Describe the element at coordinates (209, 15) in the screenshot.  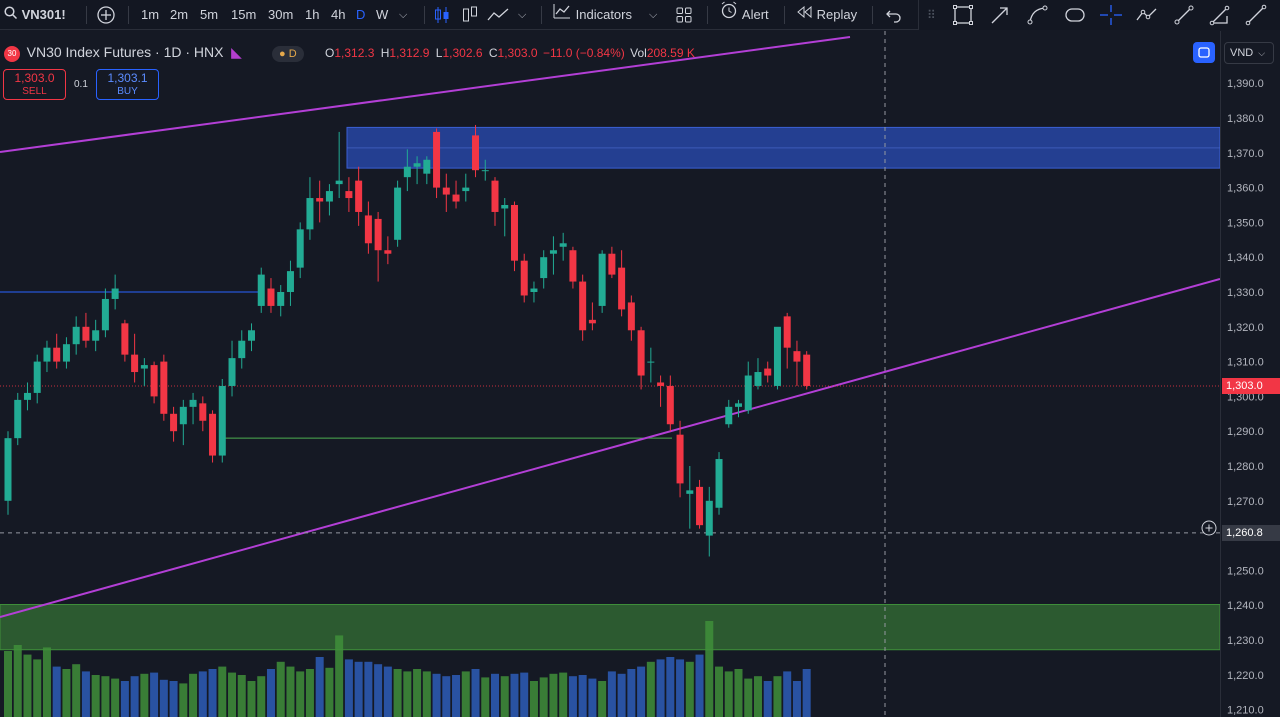
I see `interval-5m: 5m` at that location.